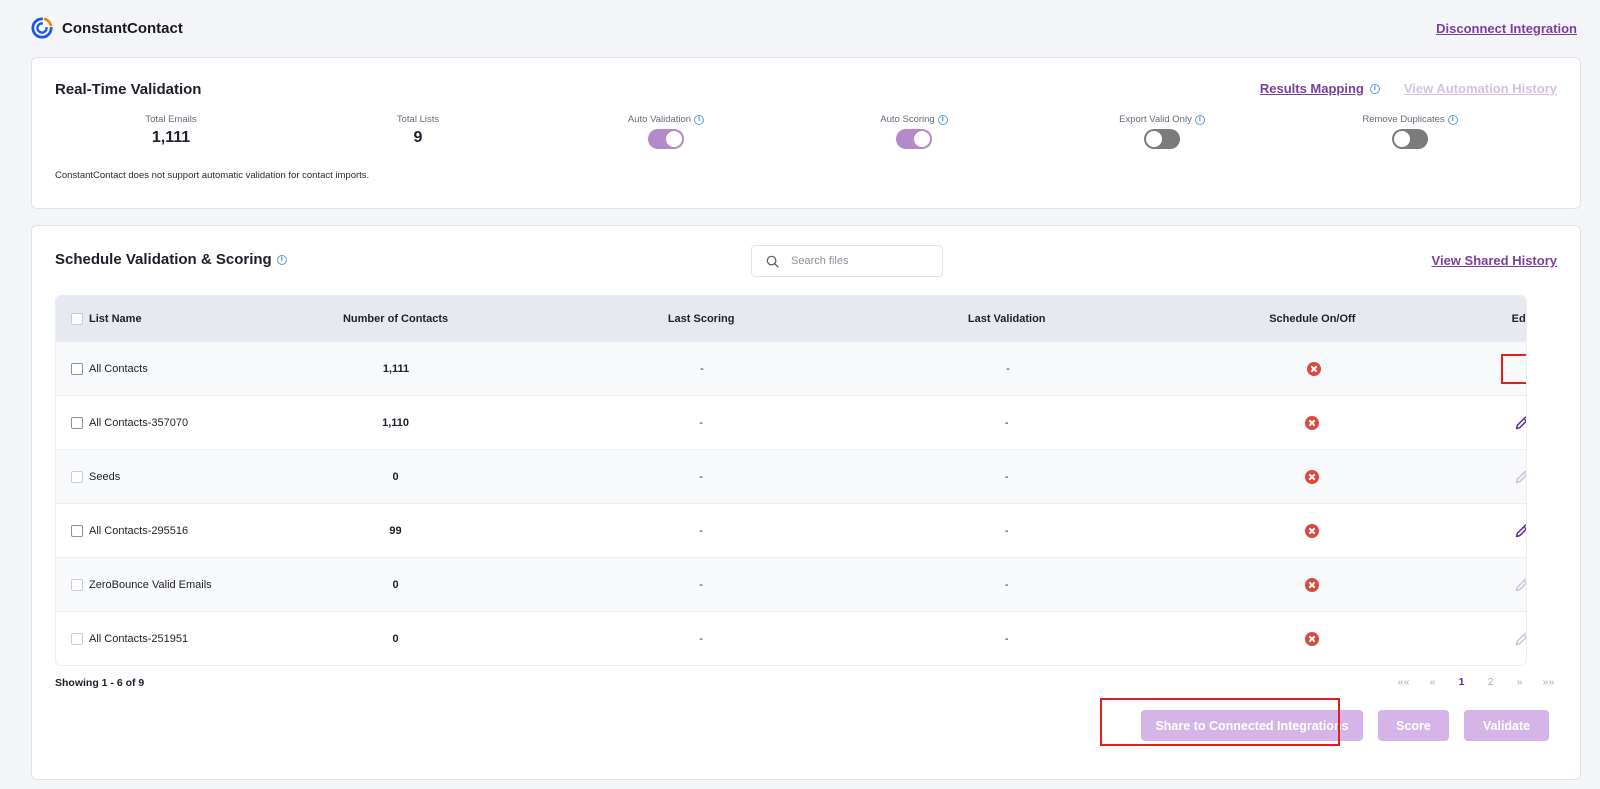 This screenshot has height=789, width=1600. I want to click on total-lists-value: 9, so click(418, 137).